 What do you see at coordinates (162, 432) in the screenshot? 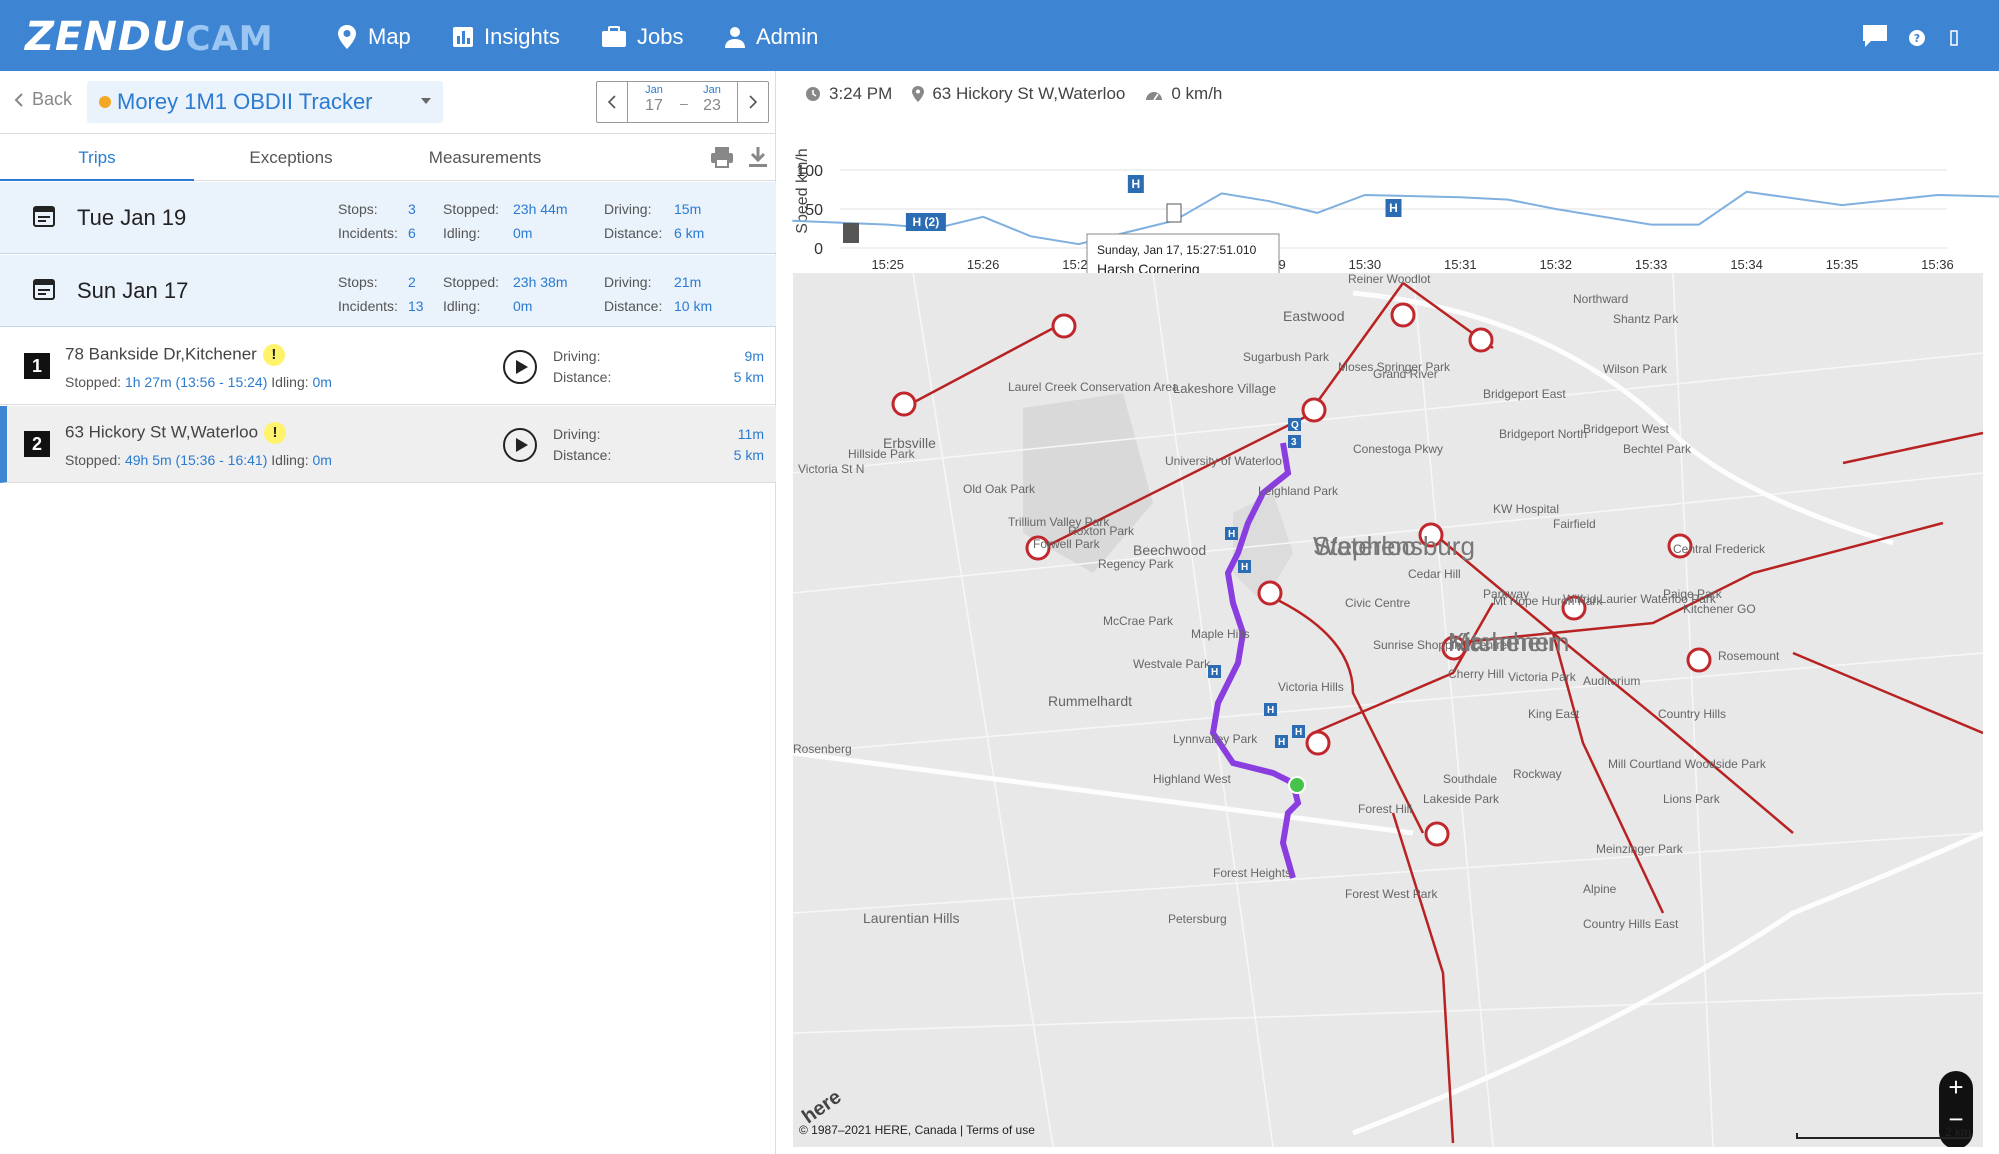
I see `trip-address-text: 63 Hickory St W,Waterloo` at bounding box center [162, 432].